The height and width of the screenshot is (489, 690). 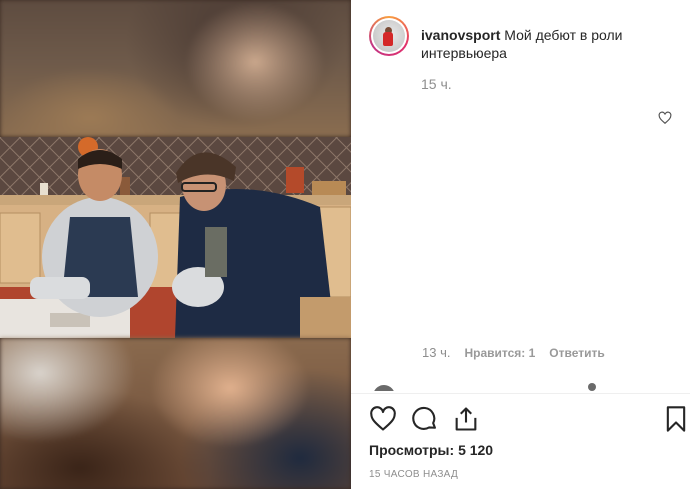 What do you see at coordinates (476, 450) in the screenshot?
I see `views-value: 5 120` at bounding box center [476, 450].